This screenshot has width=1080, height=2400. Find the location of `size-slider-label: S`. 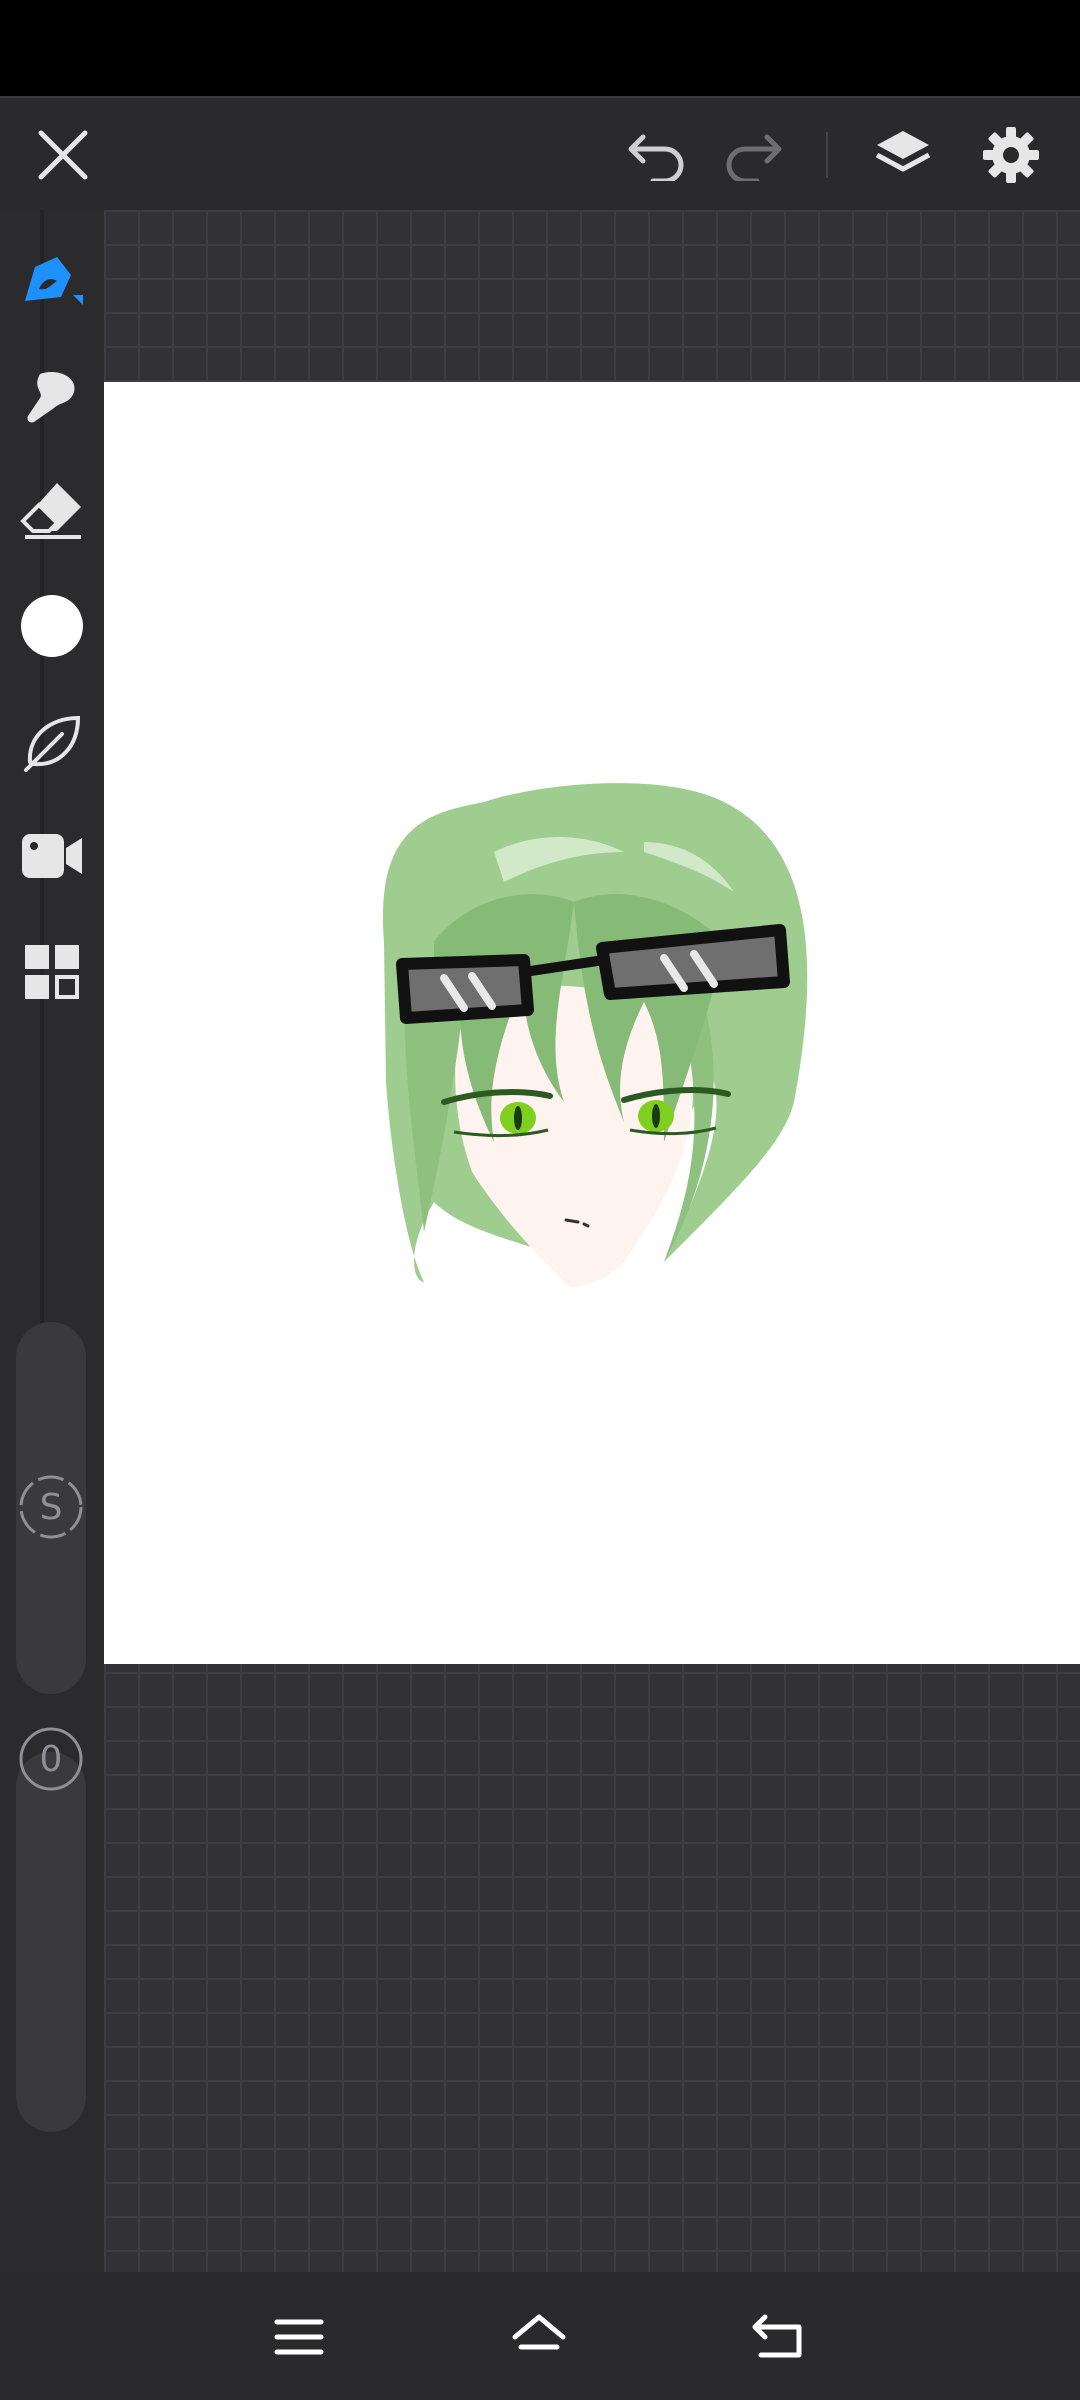

size-slider-label: S is located at coordinates (51, 1507).